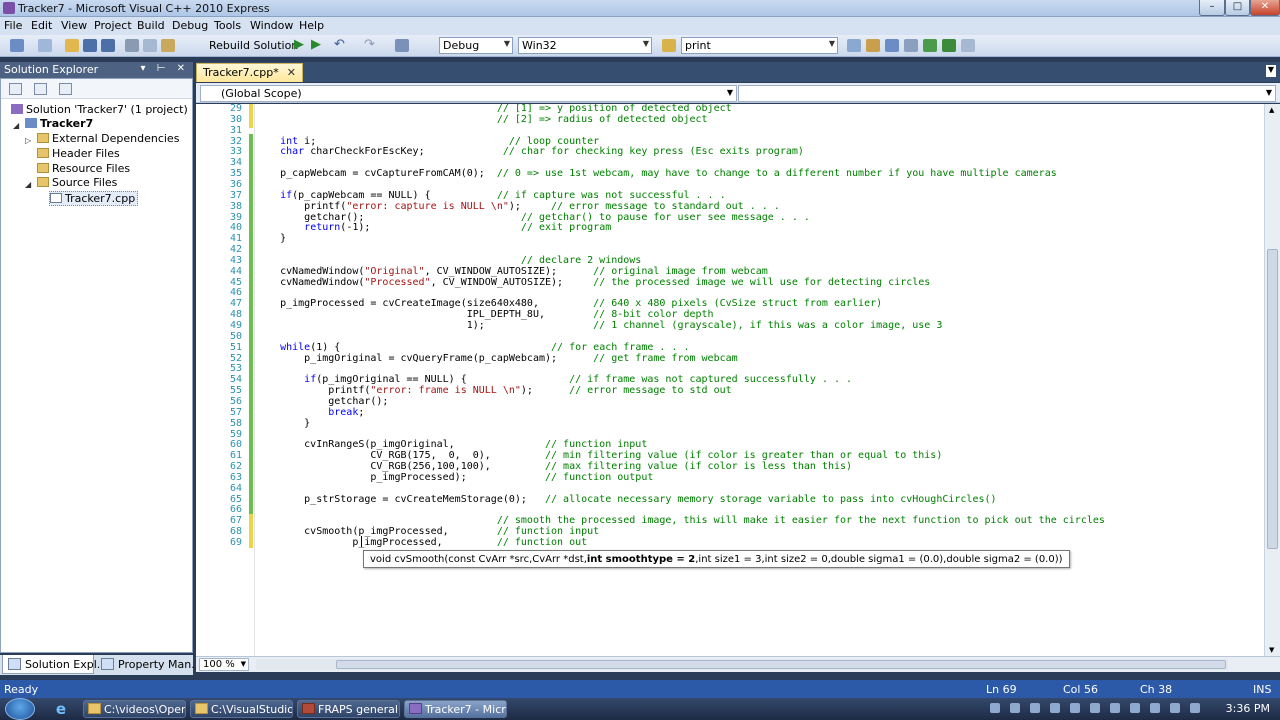  What do you see at coordinates (108, 139) in the screenshot?
I see `tree-item-external-dependencies: External Dependencies` at bounding box center [108, 139].